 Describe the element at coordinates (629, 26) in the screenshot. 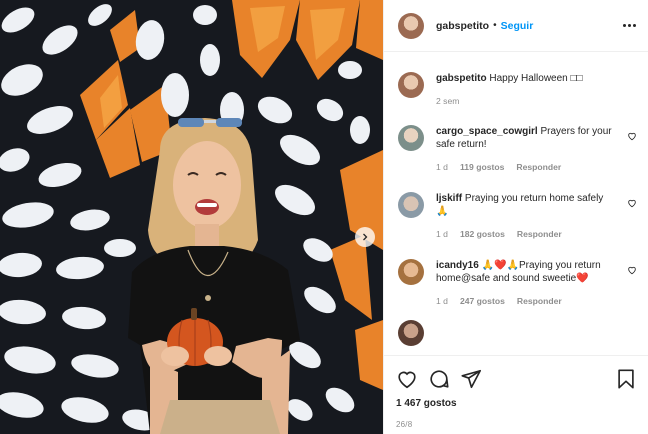

I see `more-options-icon` at that location.